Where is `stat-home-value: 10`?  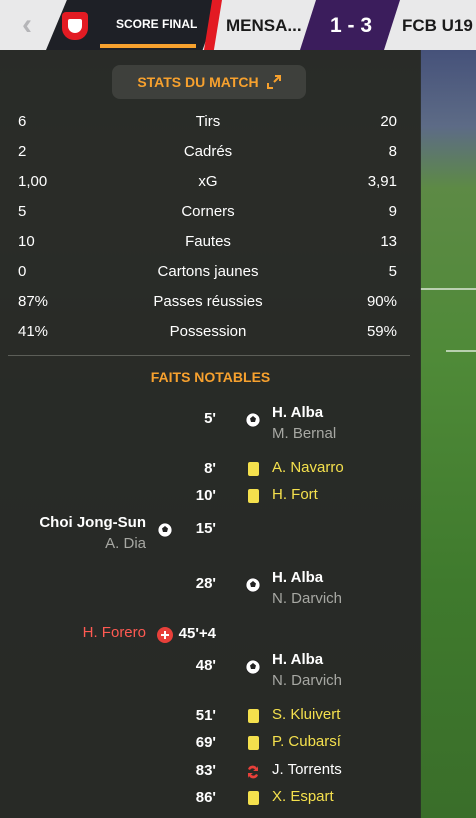
stat-home-value: 10 is located at coordinates (26, 241).